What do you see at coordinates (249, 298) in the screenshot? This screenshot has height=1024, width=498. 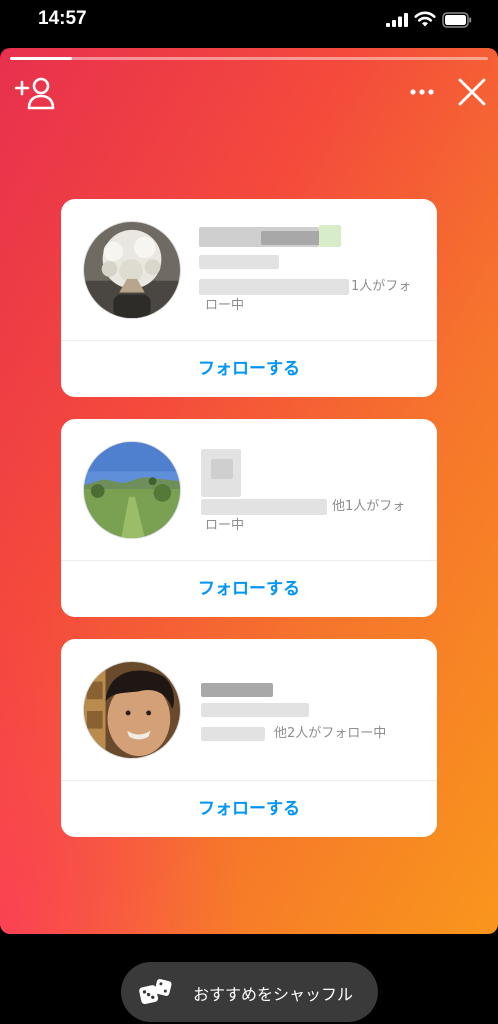 I see `suggestion-card: 1人がフォ ロー中 フォローする` at bounding box center [249, 298].